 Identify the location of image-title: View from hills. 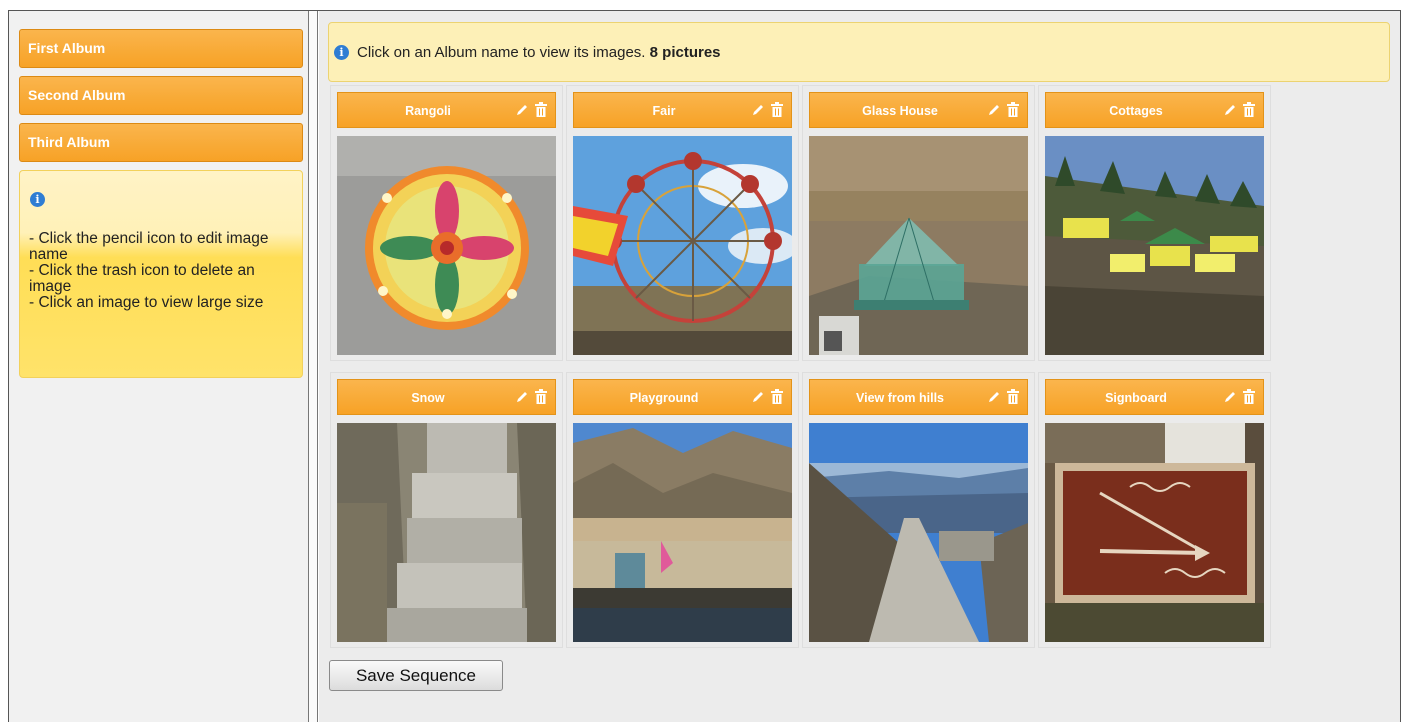
(900, 398).